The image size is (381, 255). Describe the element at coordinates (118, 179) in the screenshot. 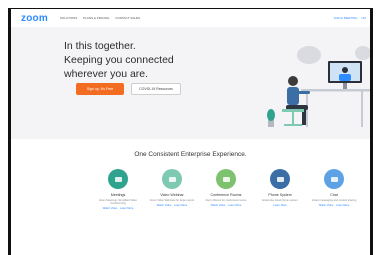

I see `video-camera-icon` at that location.